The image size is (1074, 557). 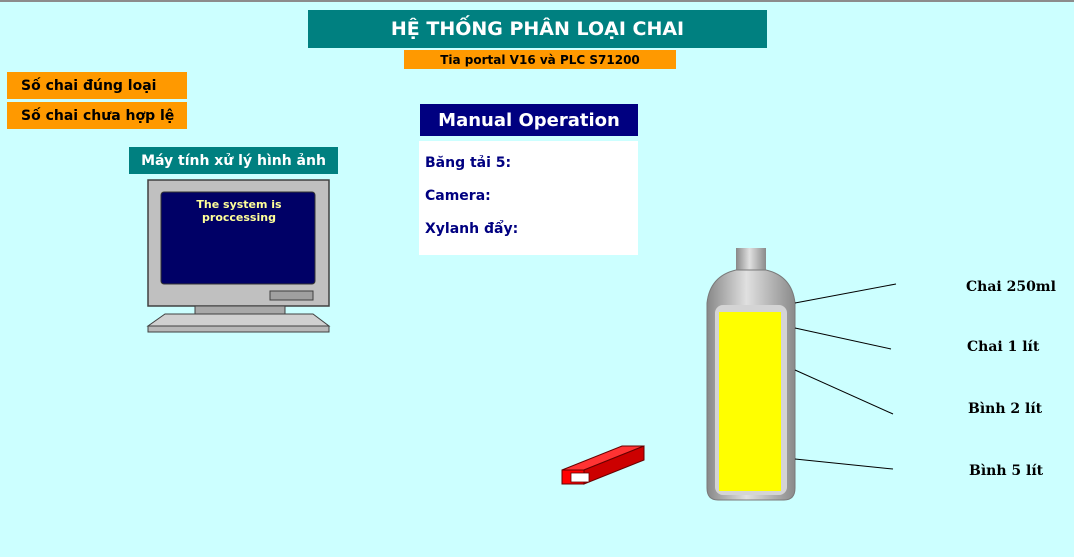 What do you see at coordinates (468, 163) in the screenshot?
I see `conveyor-5-label: Băng tải 5:` at bounding box center [468, 163].